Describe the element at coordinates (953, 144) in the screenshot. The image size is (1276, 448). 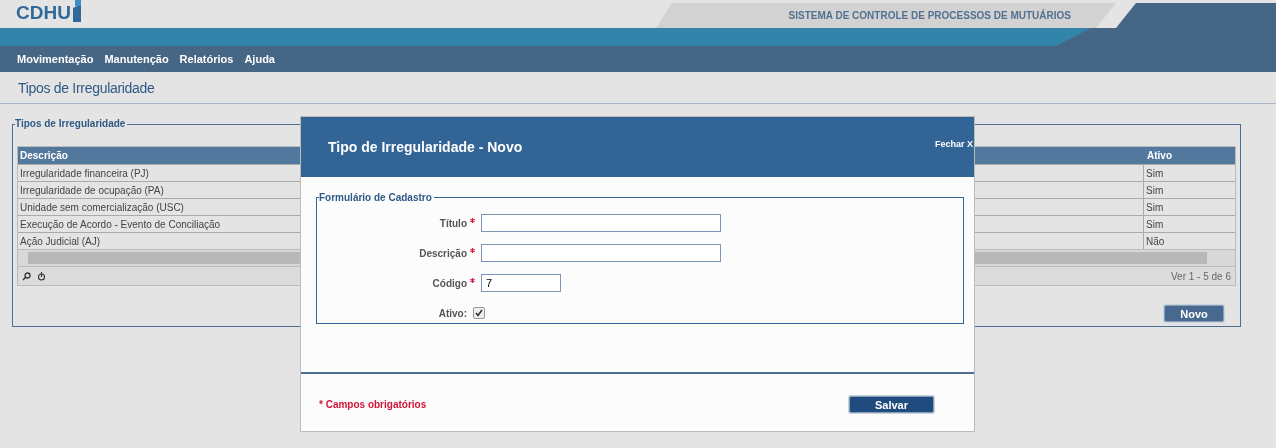
I see `close-link: Fechar X` at that location.